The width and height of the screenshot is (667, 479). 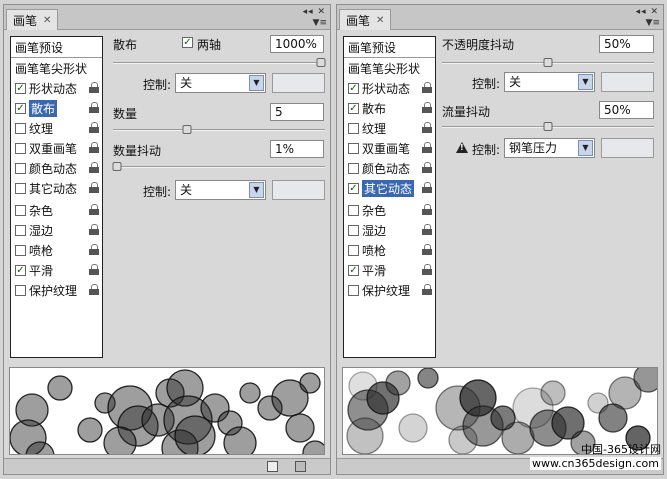 I want to click on opacity-control-select: 关 ▼, so click(x=549, y=82).